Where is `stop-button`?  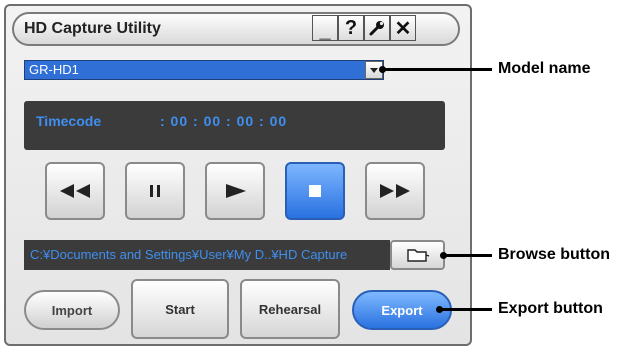 stop-button is located at coordinates (315, 191).